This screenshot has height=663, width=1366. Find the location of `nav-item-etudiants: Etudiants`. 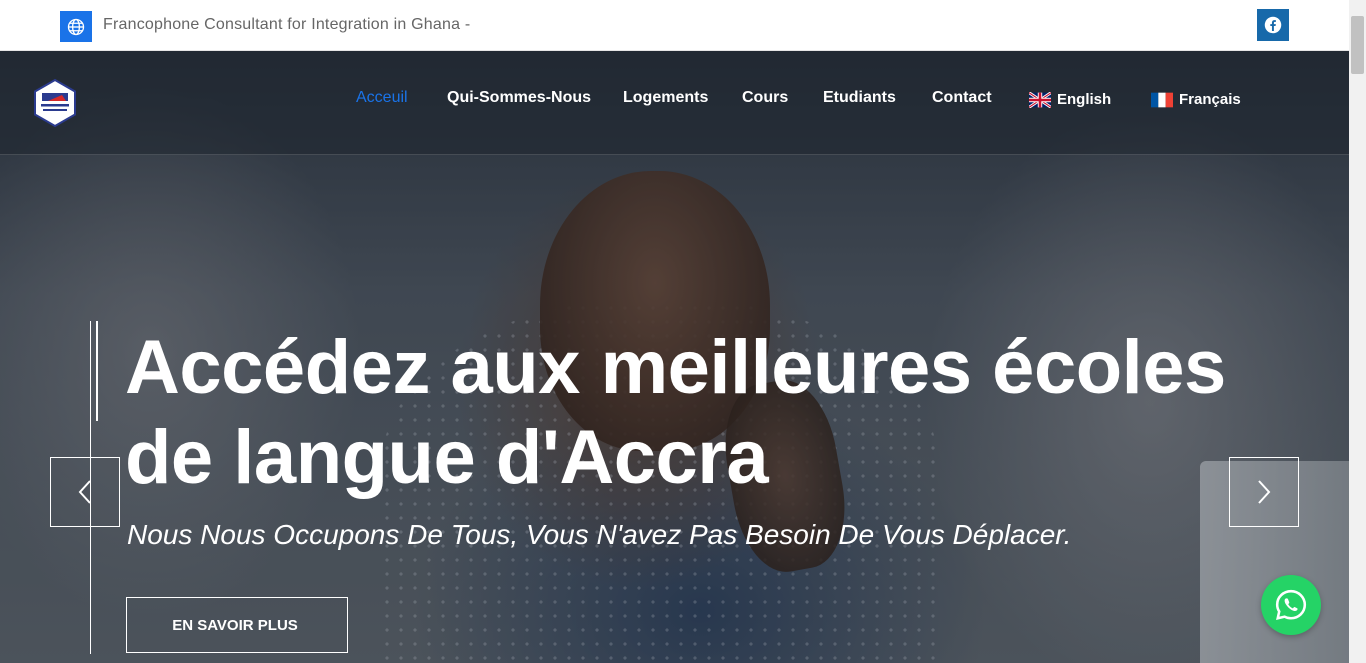

nav-item-etudiants: Etudiants is located at coordinates (859, 98).